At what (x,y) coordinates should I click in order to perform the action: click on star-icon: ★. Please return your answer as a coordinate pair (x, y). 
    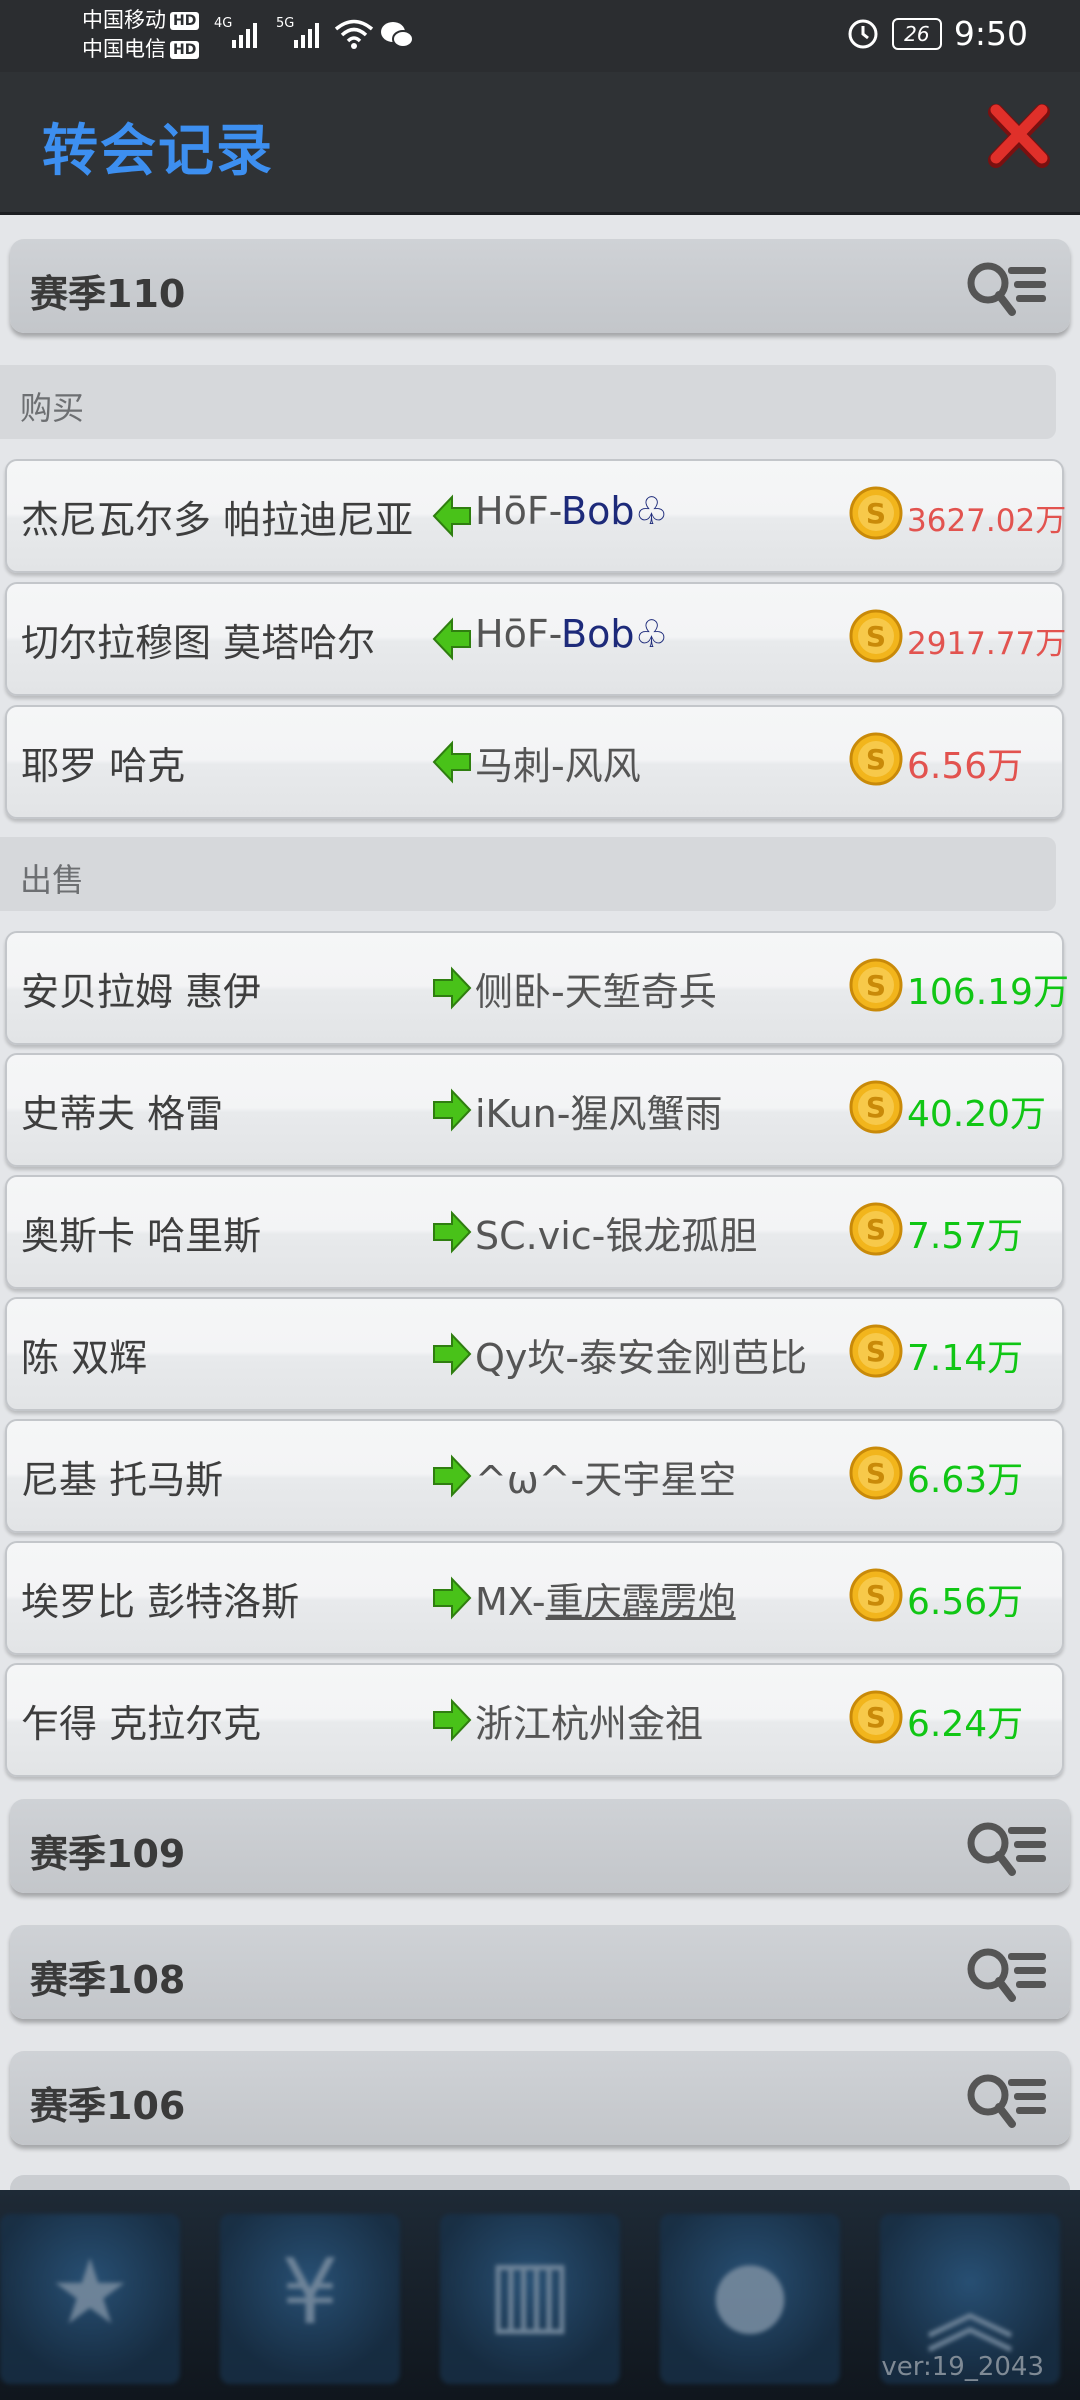
    Looking at the image, I should click on (90, 2292).